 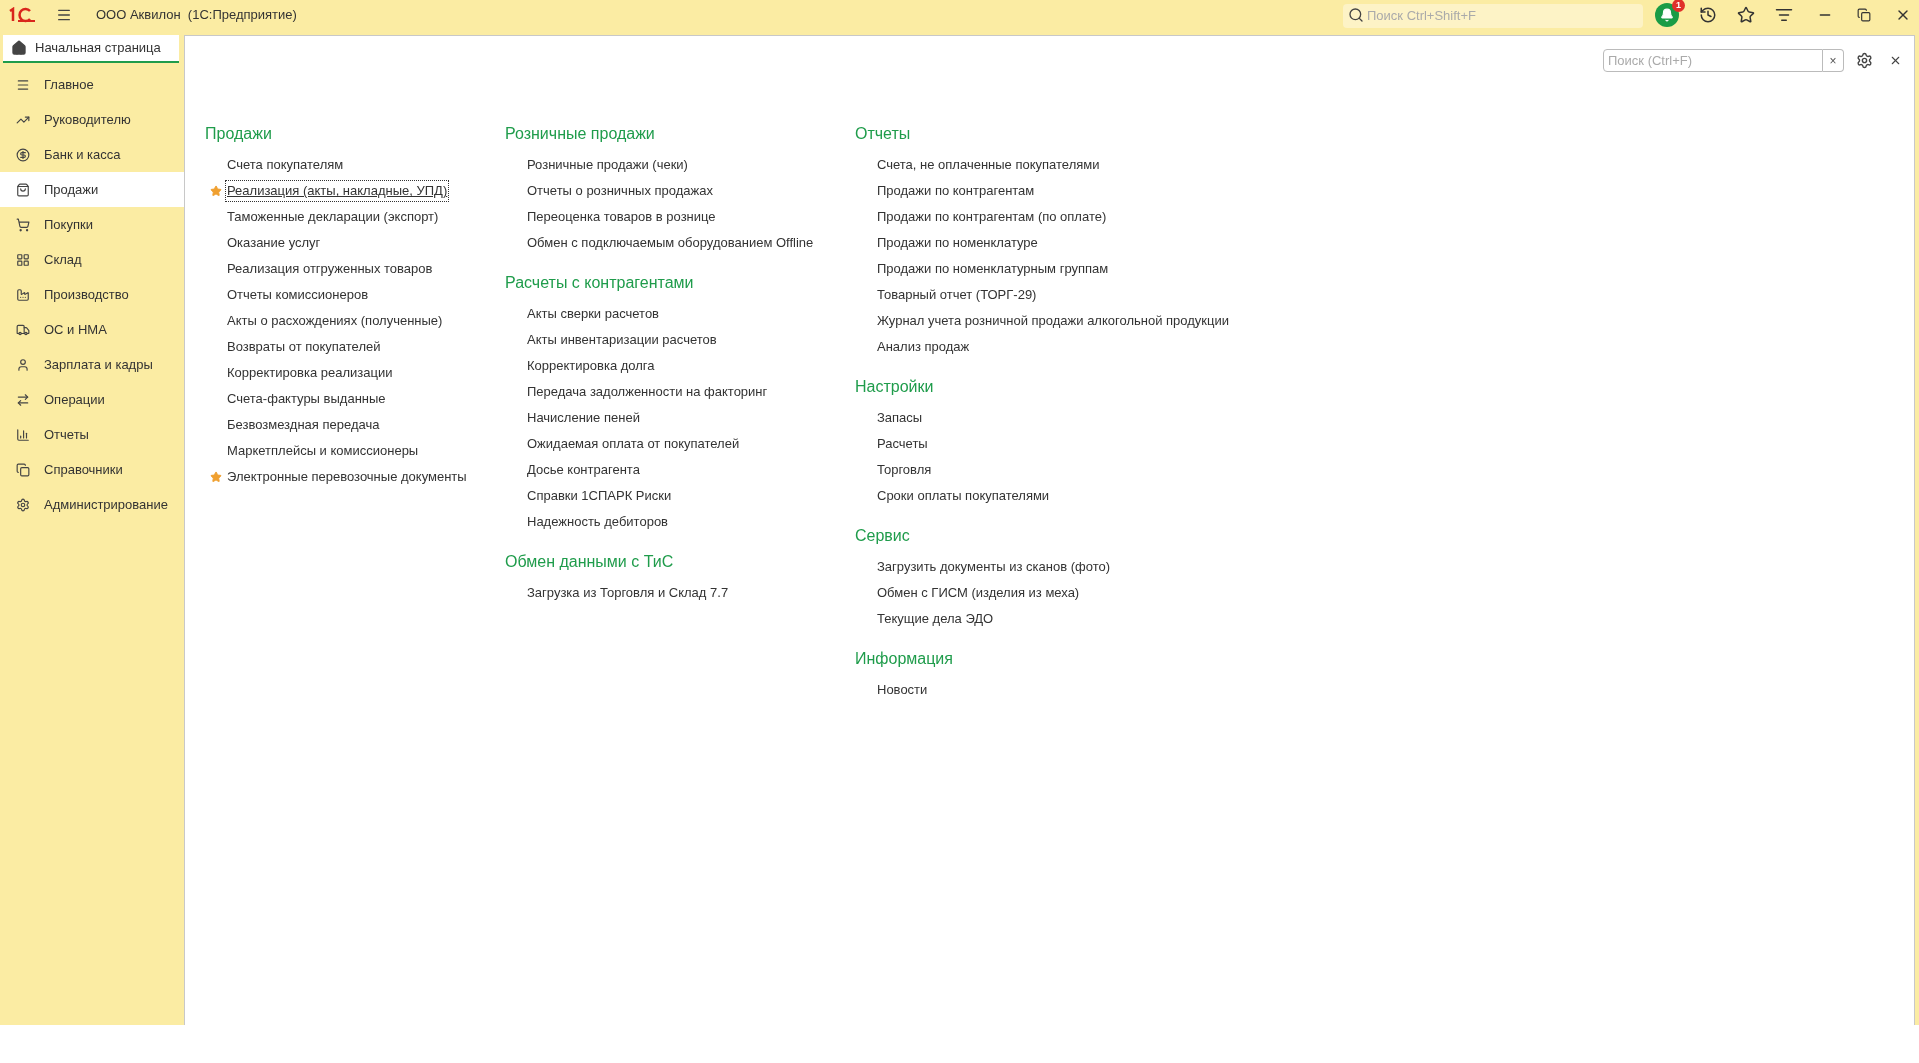 I want to click on sidebar-item: Руководителю, so click(x=92, y=119).